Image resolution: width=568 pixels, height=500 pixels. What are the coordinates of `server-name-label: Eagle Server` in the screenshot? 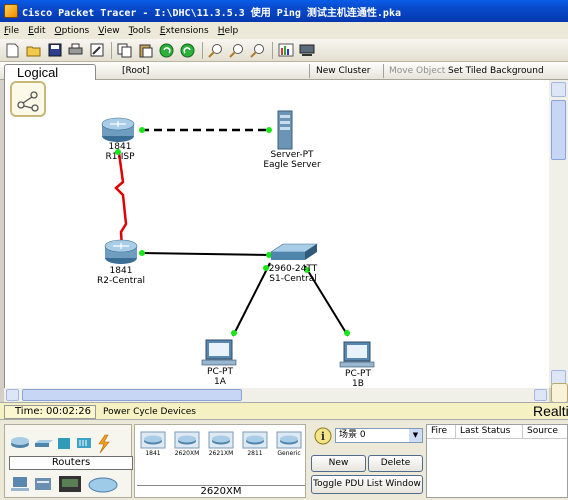 It's located at (291, 165).